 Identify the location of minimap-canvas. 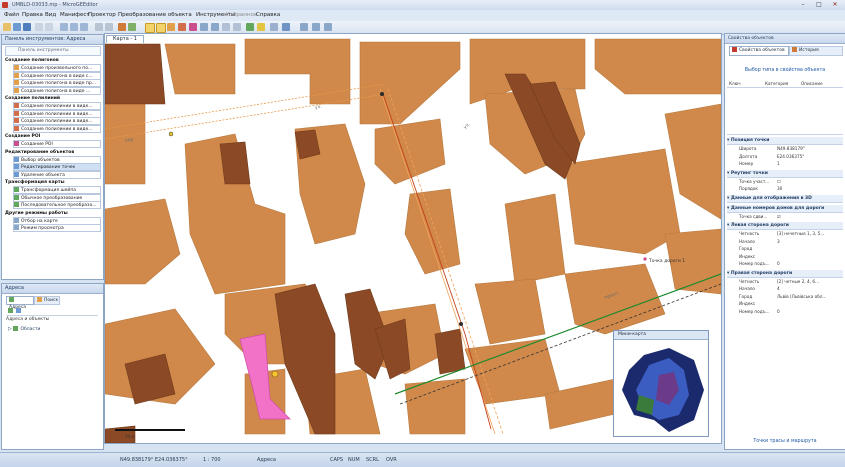
(661, 388).